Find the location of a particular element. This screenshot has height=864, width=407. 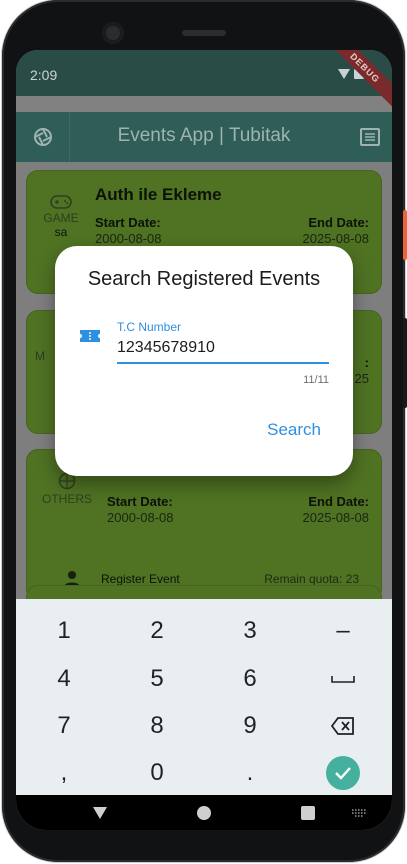

volume-button is located at coordinates (405, 363).